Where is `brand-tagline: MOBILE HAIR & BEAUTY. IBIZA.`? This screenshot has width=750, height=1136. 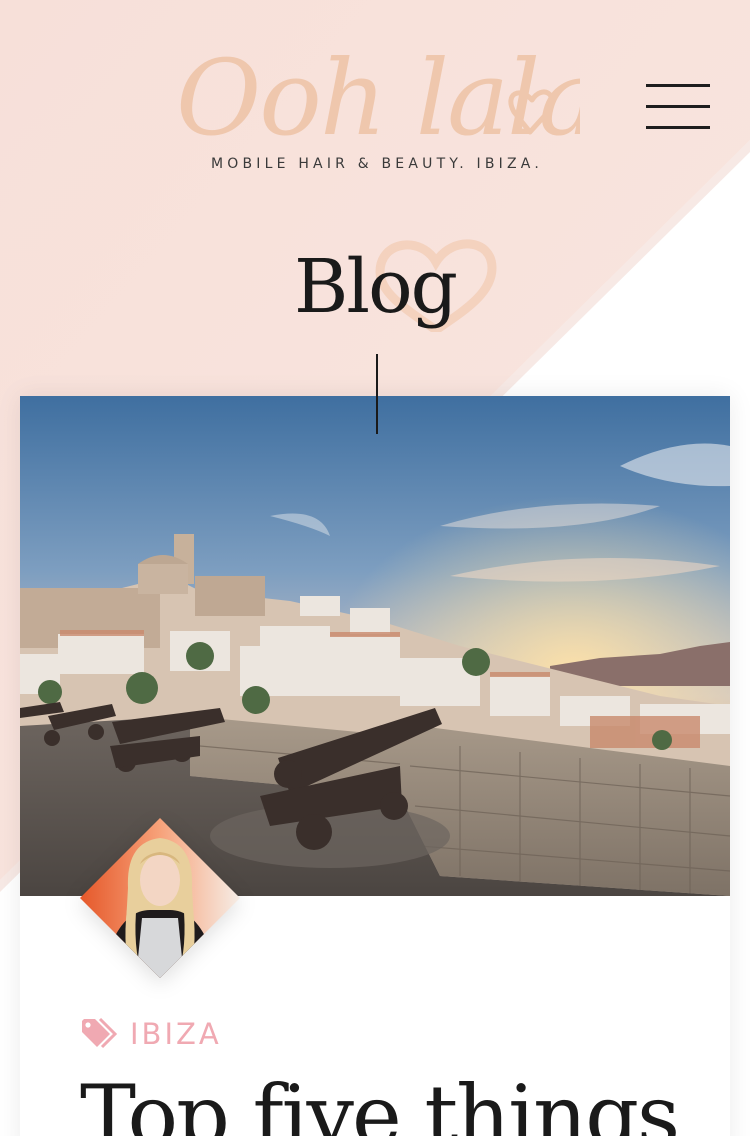
brand-tagline: MOBILE HAIR & BEAUTY. IBIZA. is located at coordinates (377, 164).